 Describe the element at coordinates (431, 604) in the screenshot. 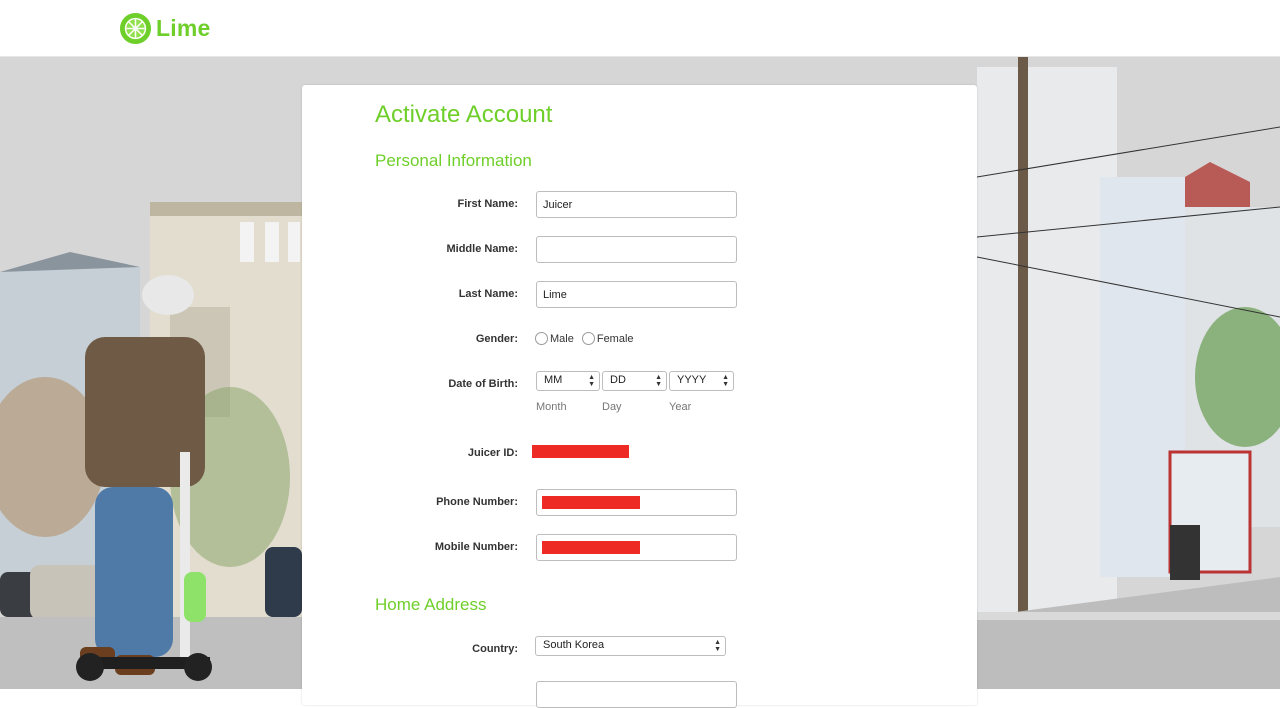

I see `home-address-heading: Home Address` at that location.